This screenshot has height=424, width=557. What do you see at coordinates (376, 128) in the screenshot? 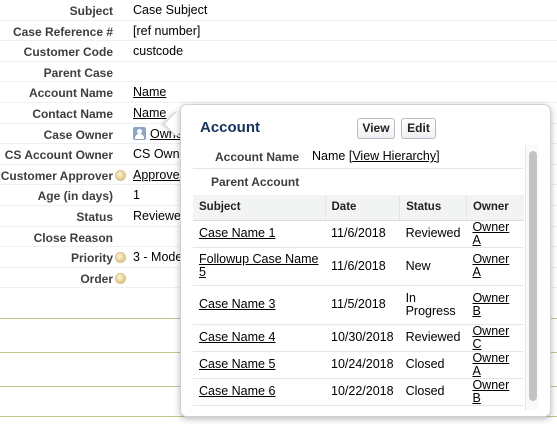
I see `view-button: View` at bounding box center [376, 128].